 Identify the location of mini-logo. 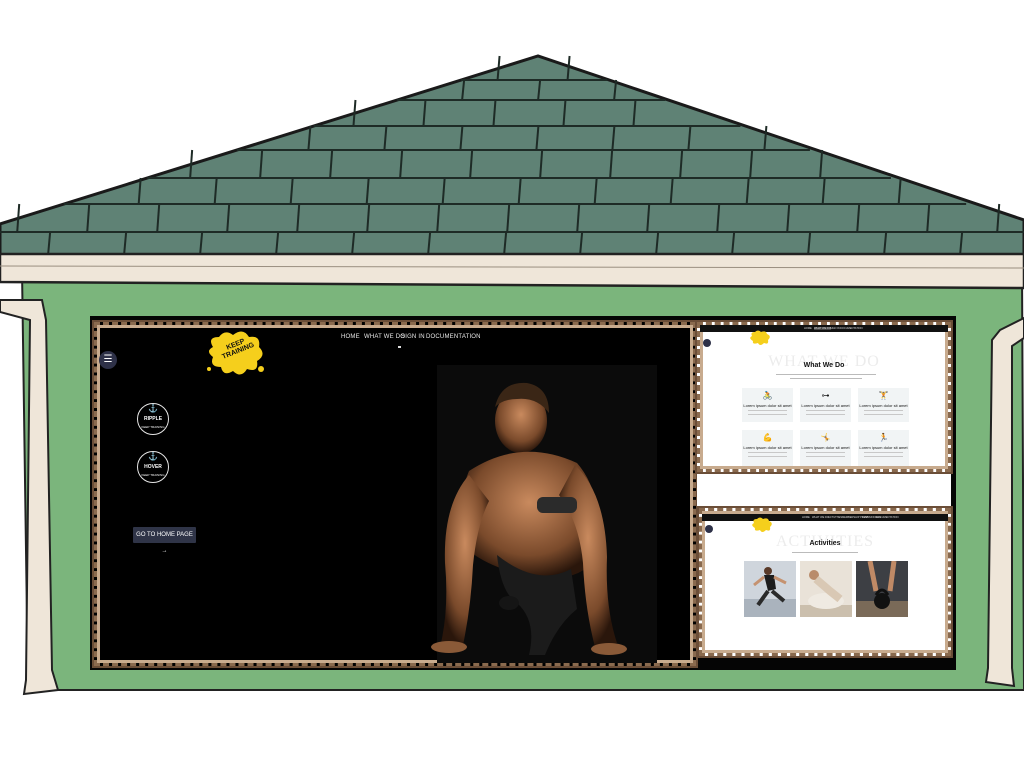
(760, 337).